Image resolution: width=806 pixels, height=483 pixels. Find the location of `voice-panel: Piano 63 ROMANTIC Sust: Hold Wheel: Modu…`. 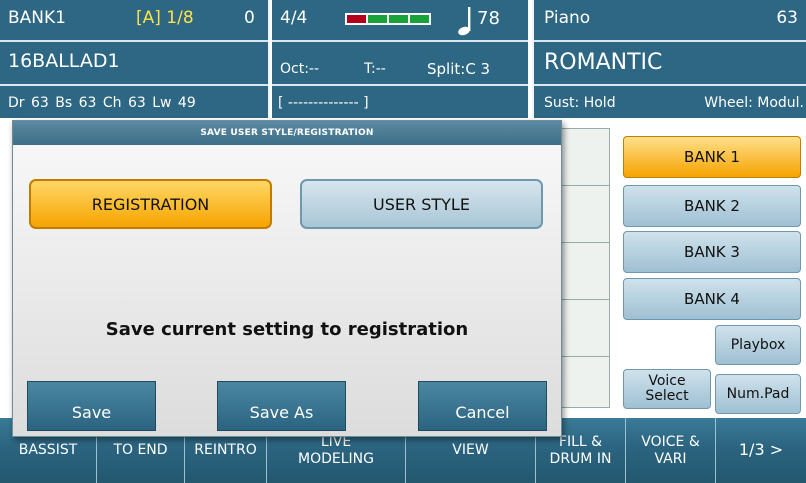

voice-panel: Piano 63 ROMANTIC Sust: Hold Wheel: Modu… is located at coordinates (669, 59).